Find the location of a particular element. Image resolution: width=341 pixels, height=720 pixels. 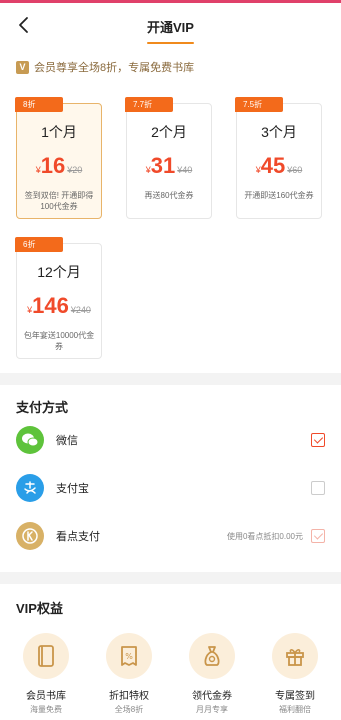

plan-duration: 2个月 is located at coordinates (169, 132).